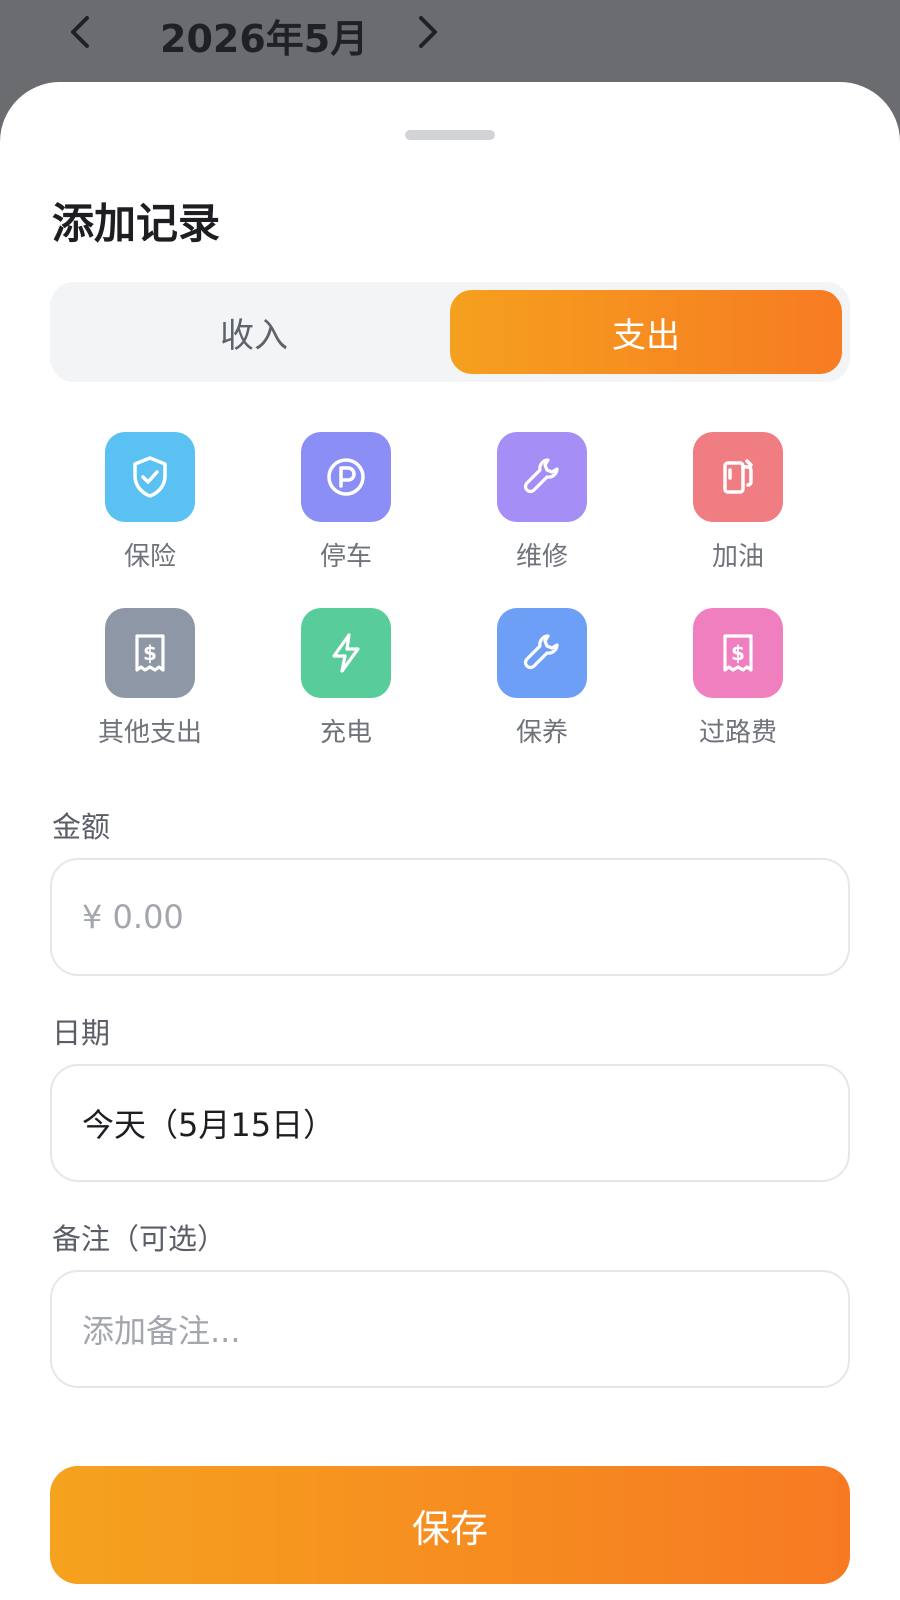 The image size is (900, 1600). I want to click on amount-input: ¥ 0.00, so click(450, 917).